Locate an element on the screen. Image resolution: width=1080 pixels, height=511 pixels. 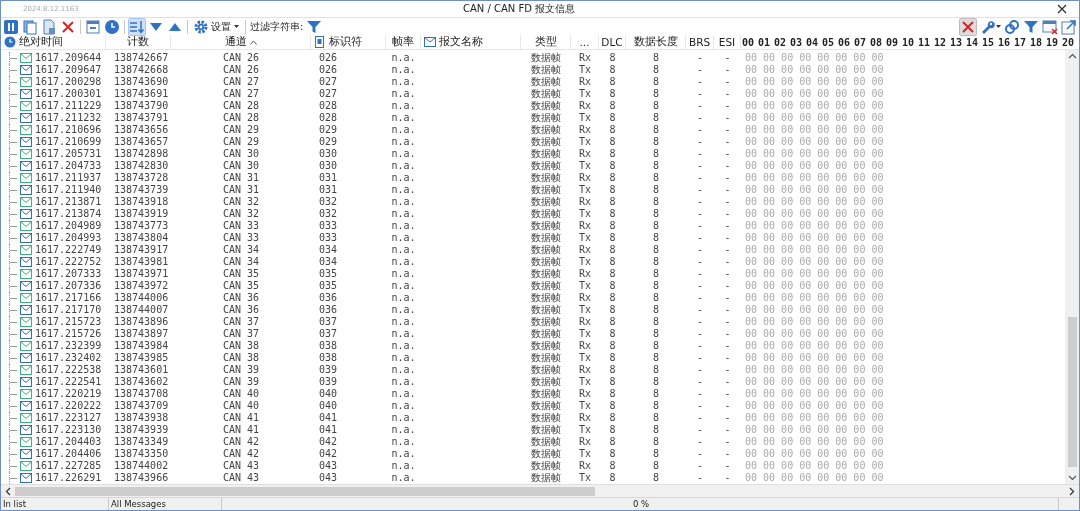
link-icon is located at coordinates (1012, 26).